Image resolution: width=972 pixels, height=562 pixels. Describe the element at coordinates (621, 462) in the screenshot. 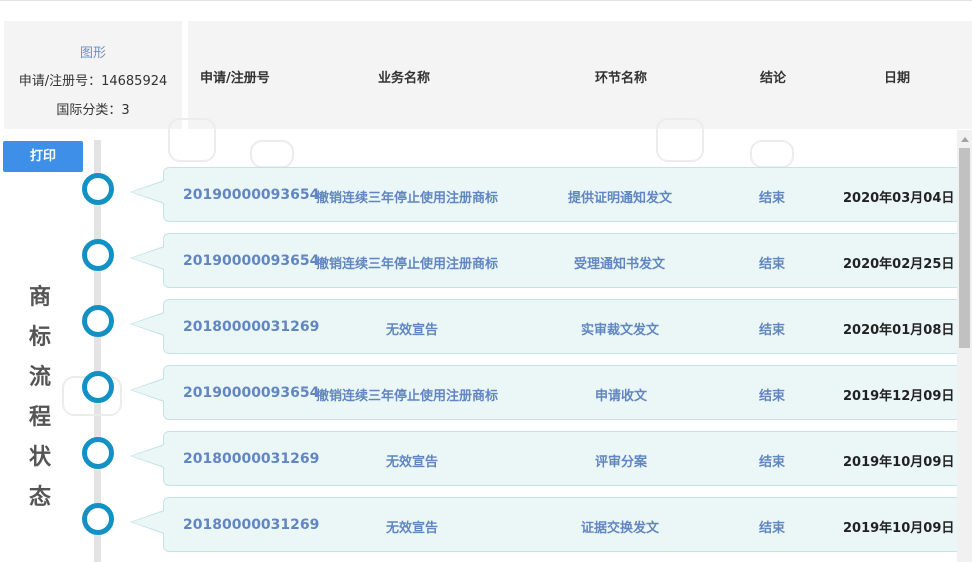

I see `entry-step: 评审分案` at that location.